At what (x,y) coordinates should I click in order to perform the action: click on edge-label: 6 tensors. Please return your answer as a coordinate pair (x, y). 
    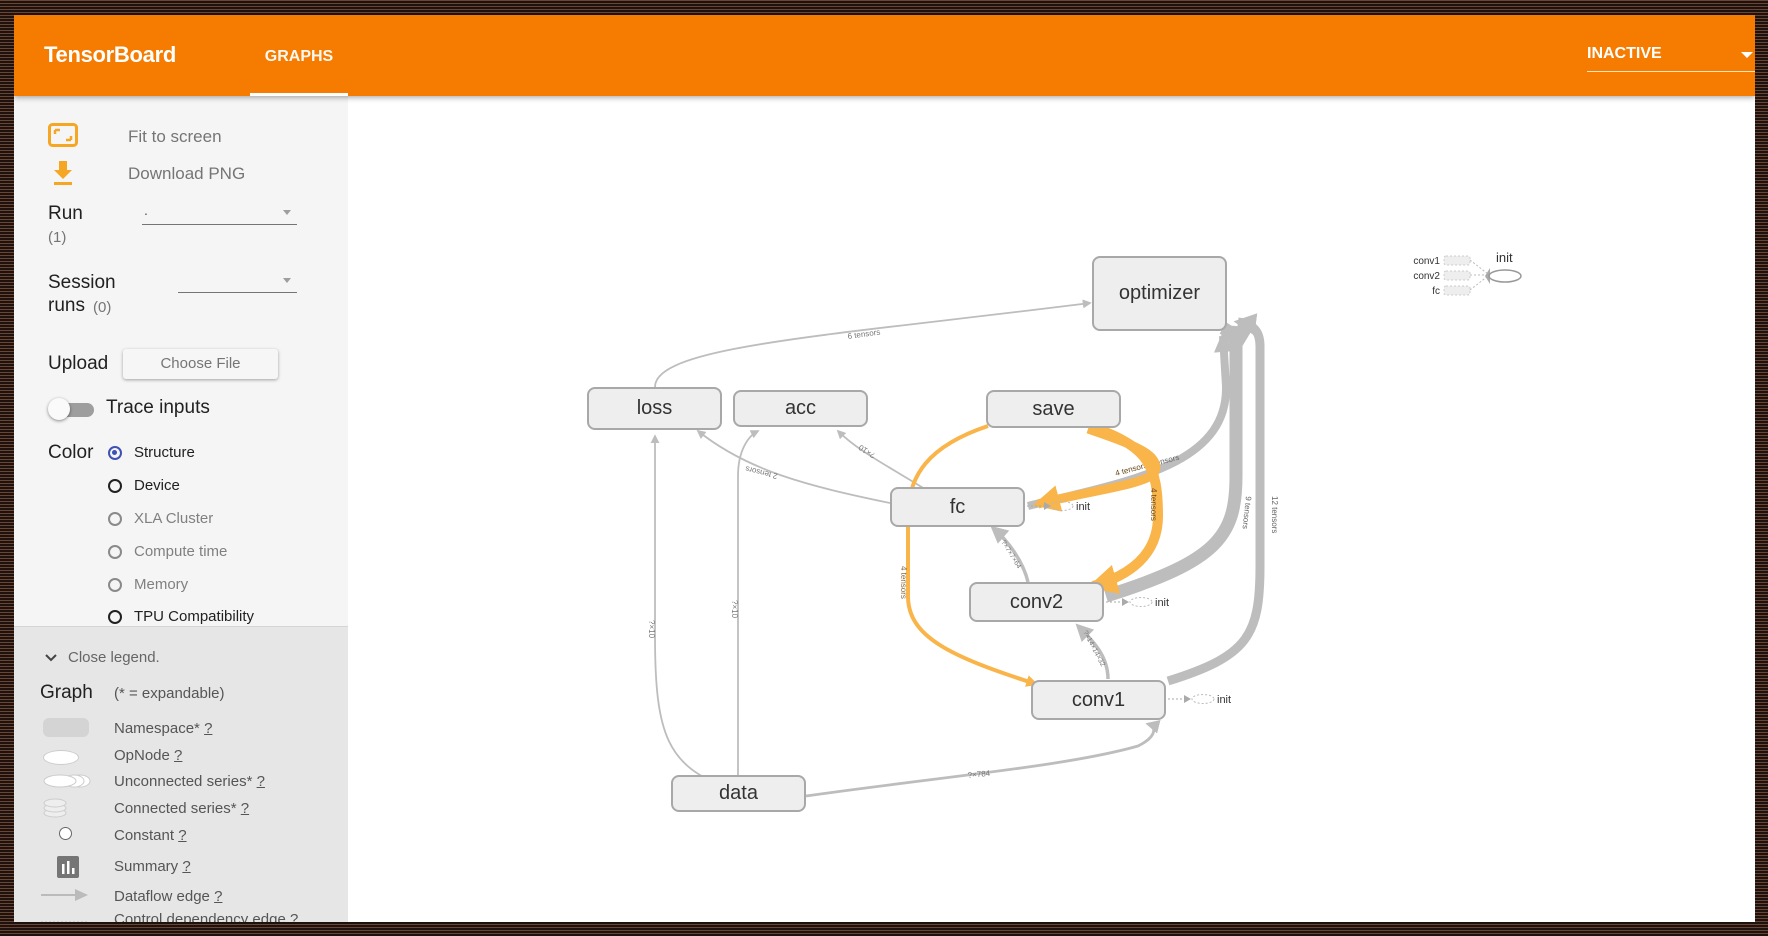
    Looking at the image, I should click on (864, 333).